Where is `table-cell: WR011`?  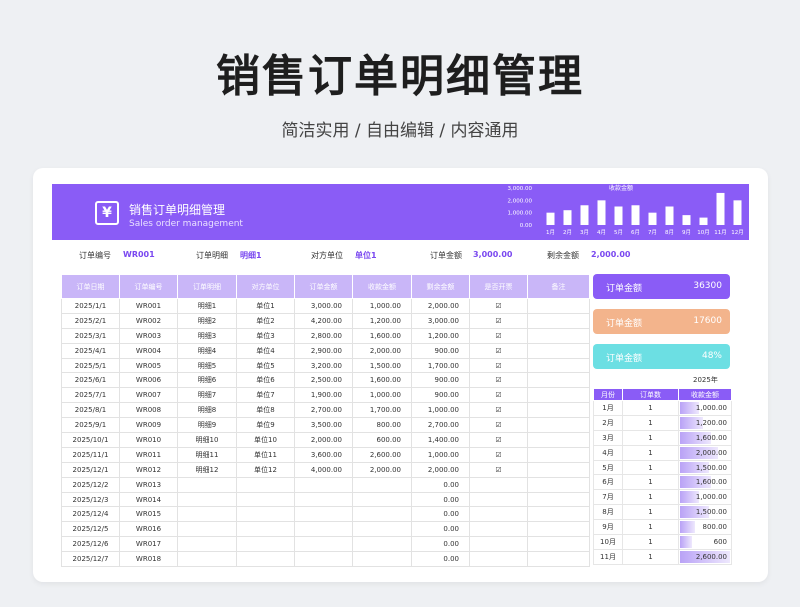 table-cell: WR011 is located at coordinates (148, 454).